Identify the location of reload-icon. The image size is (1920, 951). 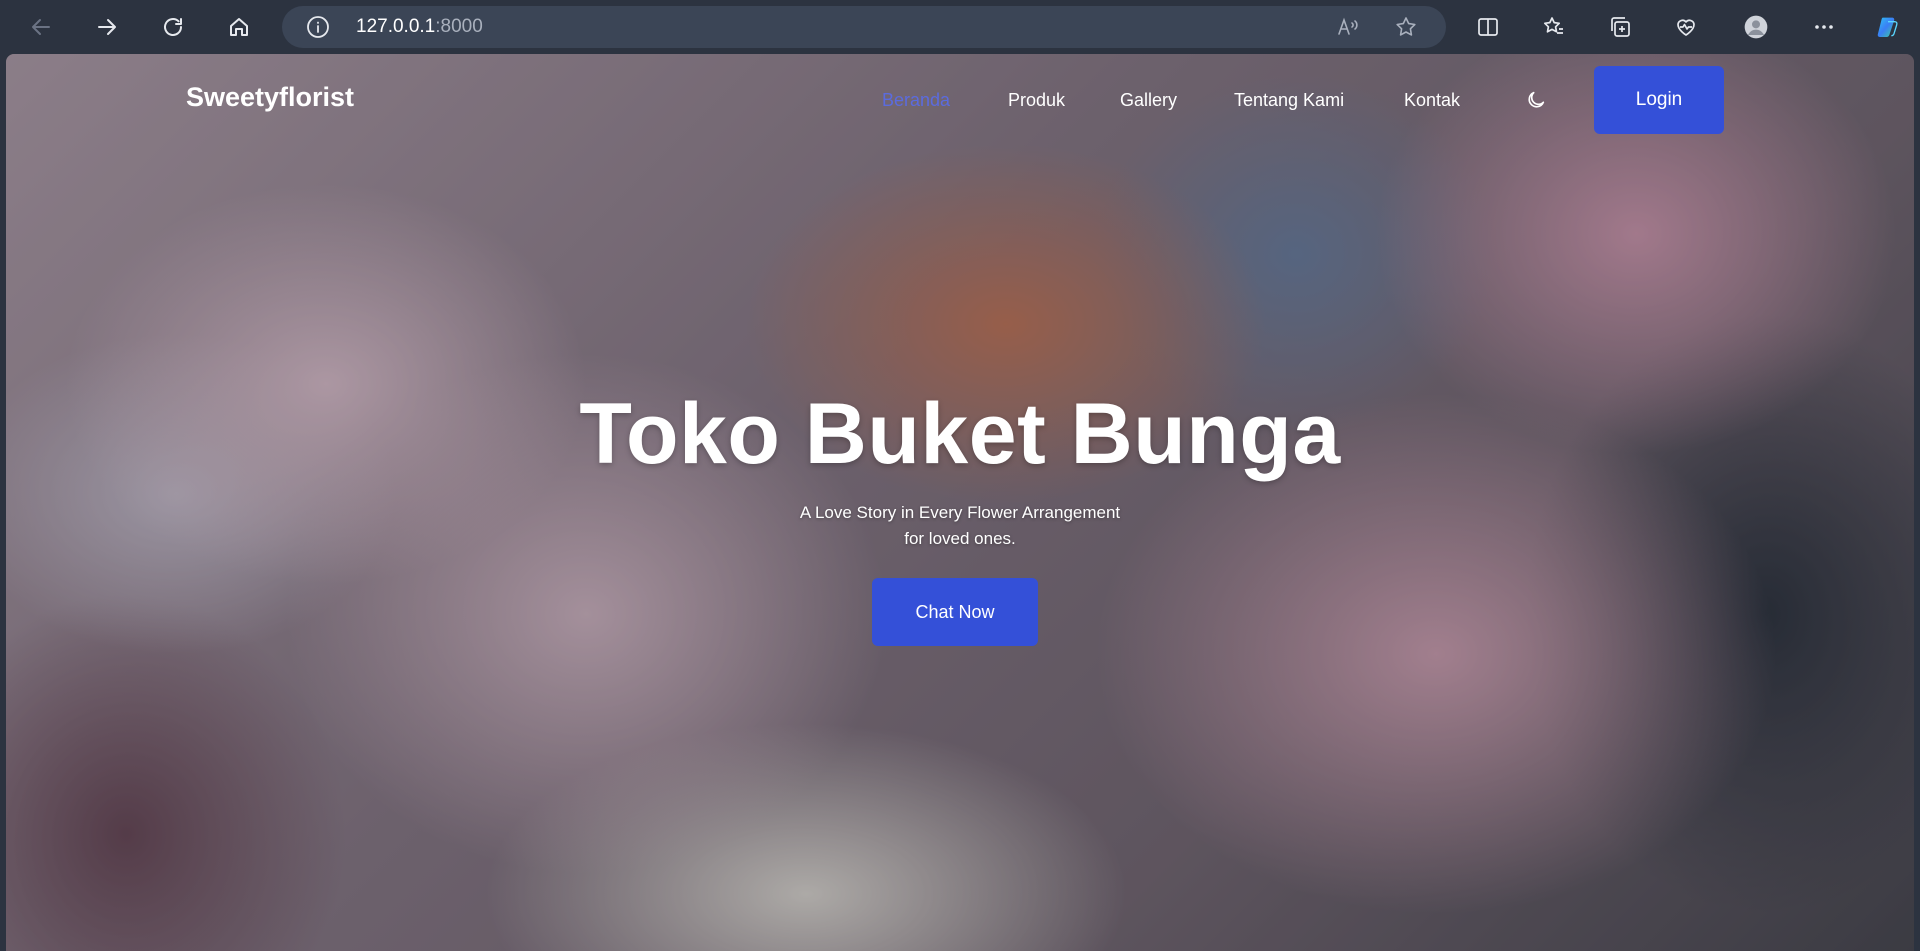
(173, 27).